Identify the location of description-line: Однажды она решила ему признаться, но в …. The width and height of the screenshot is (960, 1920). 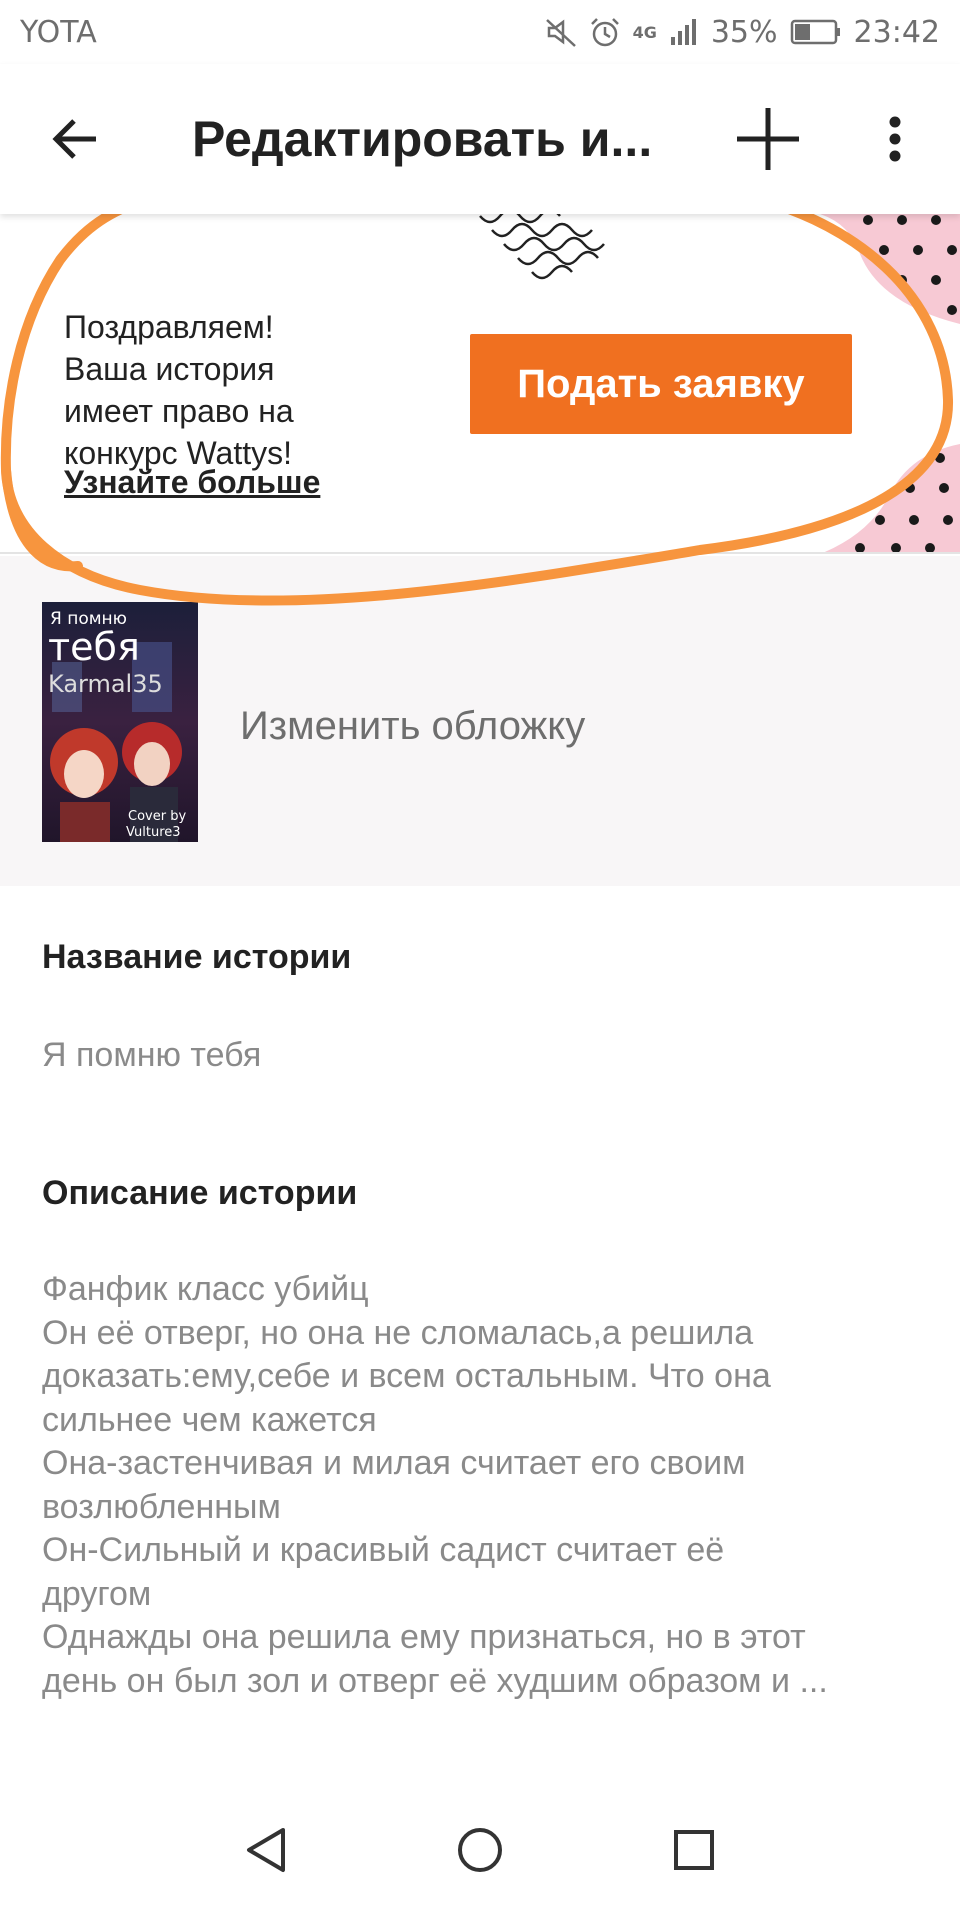
(424, 1637).